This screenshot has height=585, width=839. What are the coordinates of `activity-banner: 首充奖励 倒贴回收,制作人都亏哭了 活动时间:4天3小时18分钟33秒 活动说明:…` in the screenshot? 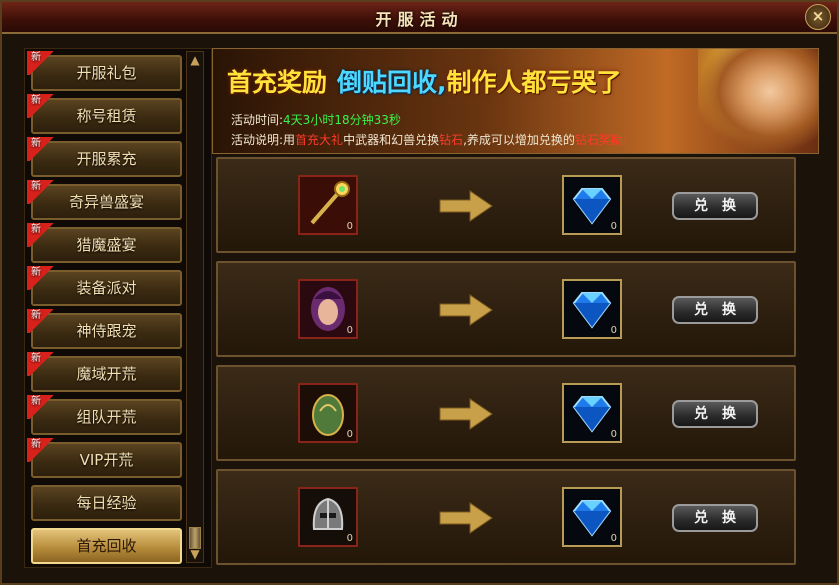 It's located at (515, 101).